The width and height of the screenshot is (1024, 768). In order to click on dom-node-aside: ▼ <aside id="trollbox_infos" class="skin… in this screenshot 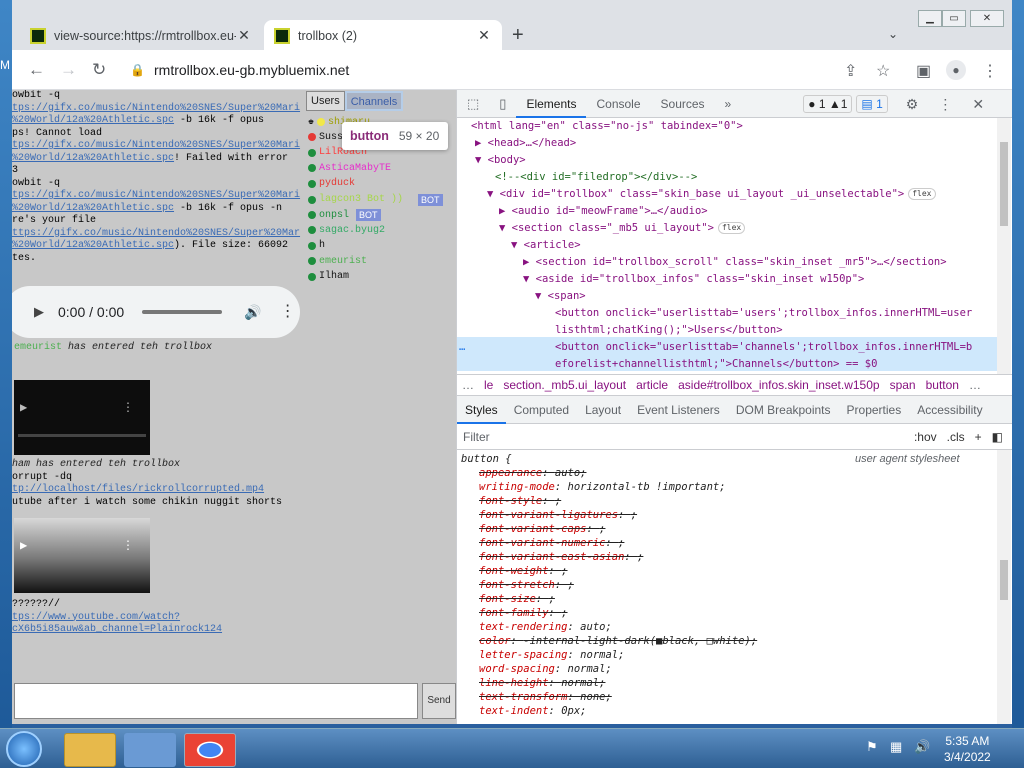, I will do `click(693, 279)`.